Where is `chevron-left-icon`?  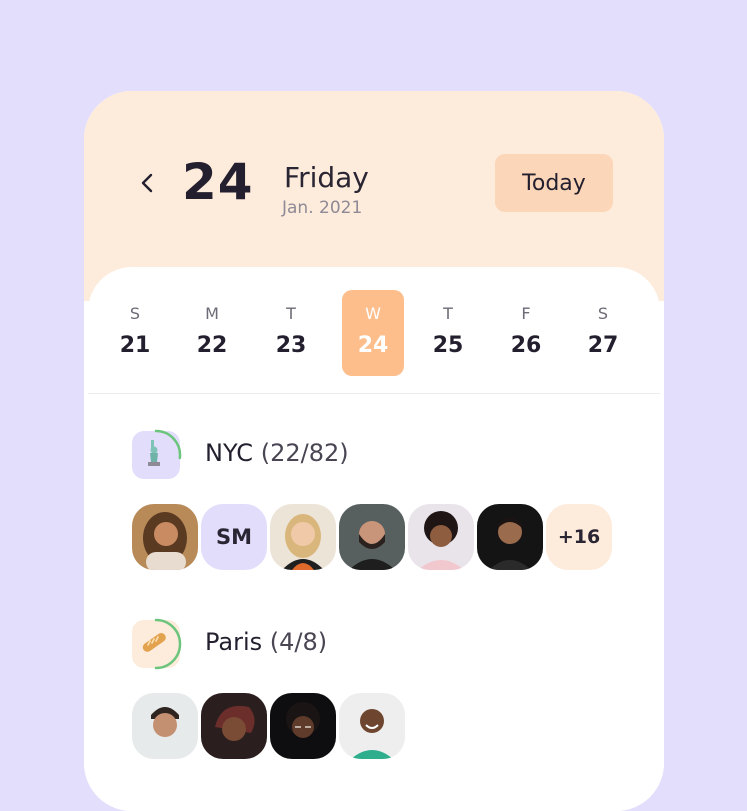
chevron-left-icon is located at coordinates (147, 183).